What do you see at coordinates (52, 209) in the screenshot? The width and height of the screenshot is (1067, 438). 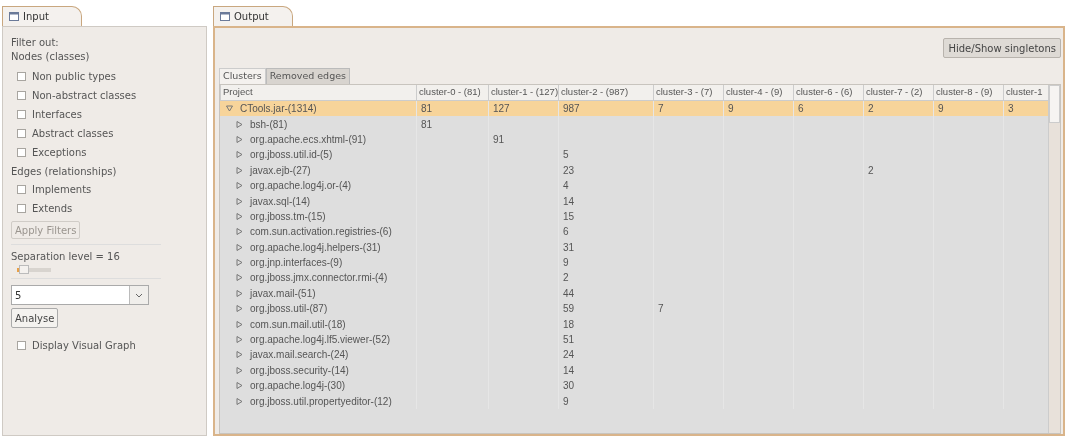 I see `checkbox-label: Extends` at bounding box center [52, 209].